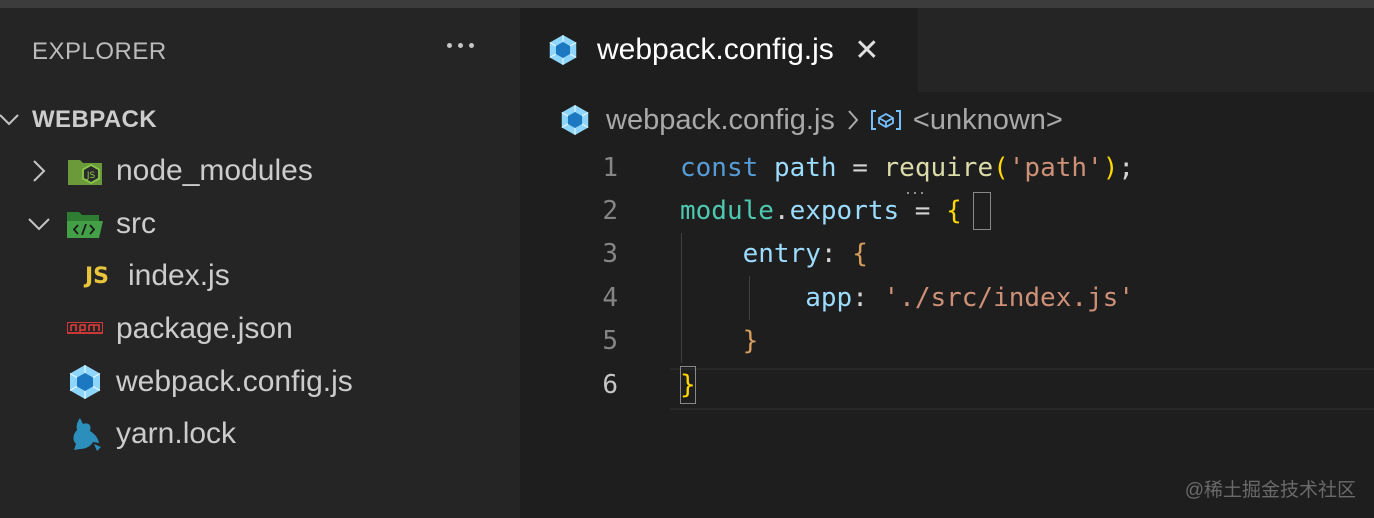 This screenshot has width=1374, height=518. What do you see at coordinates (460, 45) in the screenshot?
I see `ellipsis-icon` at bounding box center [460, 45].